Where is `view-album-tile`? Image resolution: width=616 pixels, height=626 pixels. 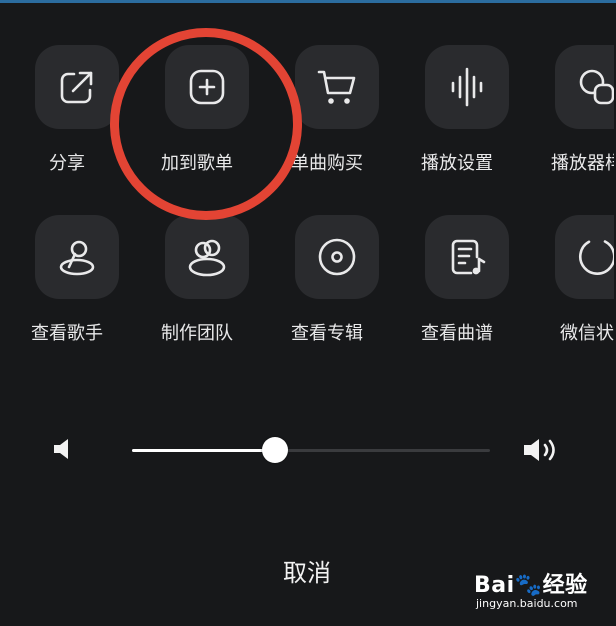 view-album-tile is located at coordinates (337, 257).